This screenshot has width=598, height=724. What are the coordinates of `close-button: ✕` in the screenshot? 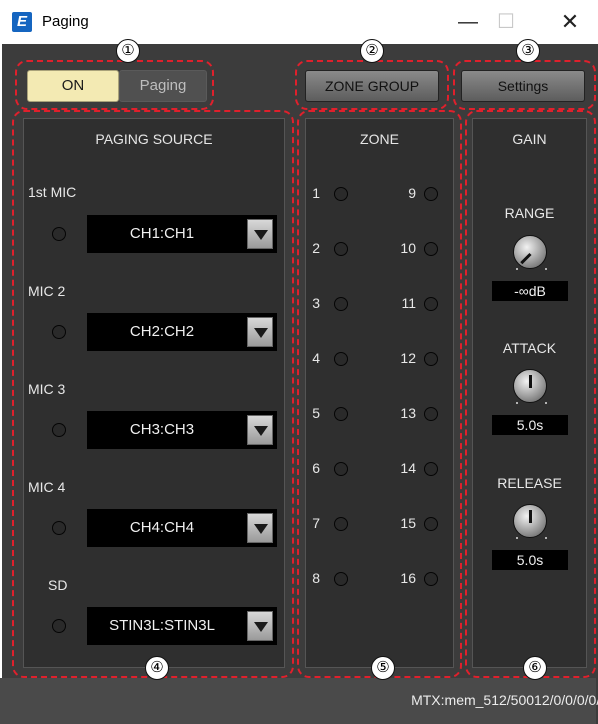 It's located at (570, 23).